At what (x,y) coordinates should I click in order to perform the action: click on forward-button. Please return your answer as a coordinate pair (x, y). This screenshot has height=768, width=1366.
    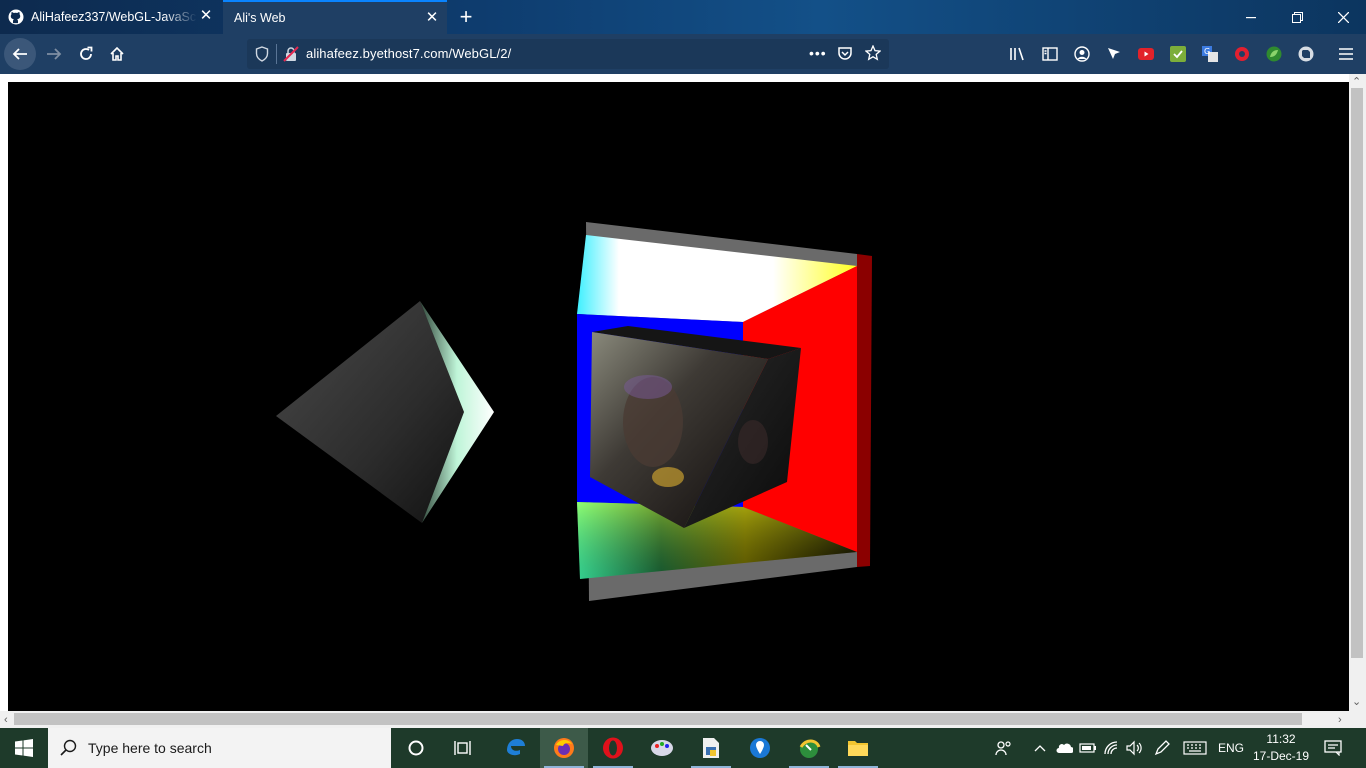
    Looking at the image, I should click on (54, 54).